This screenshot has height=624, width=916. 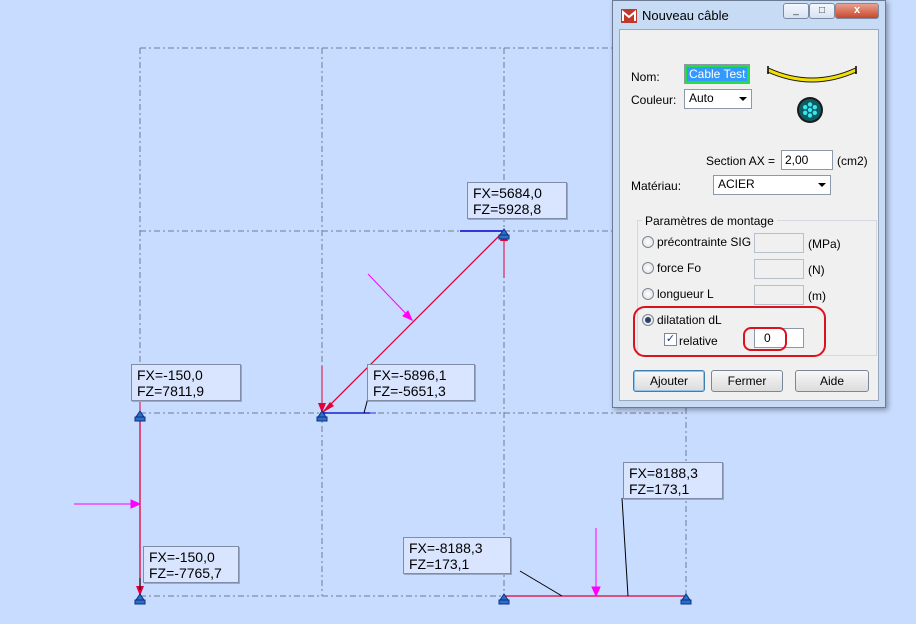 I want to click on section-field: 2,00, so click(x=807, y=160).